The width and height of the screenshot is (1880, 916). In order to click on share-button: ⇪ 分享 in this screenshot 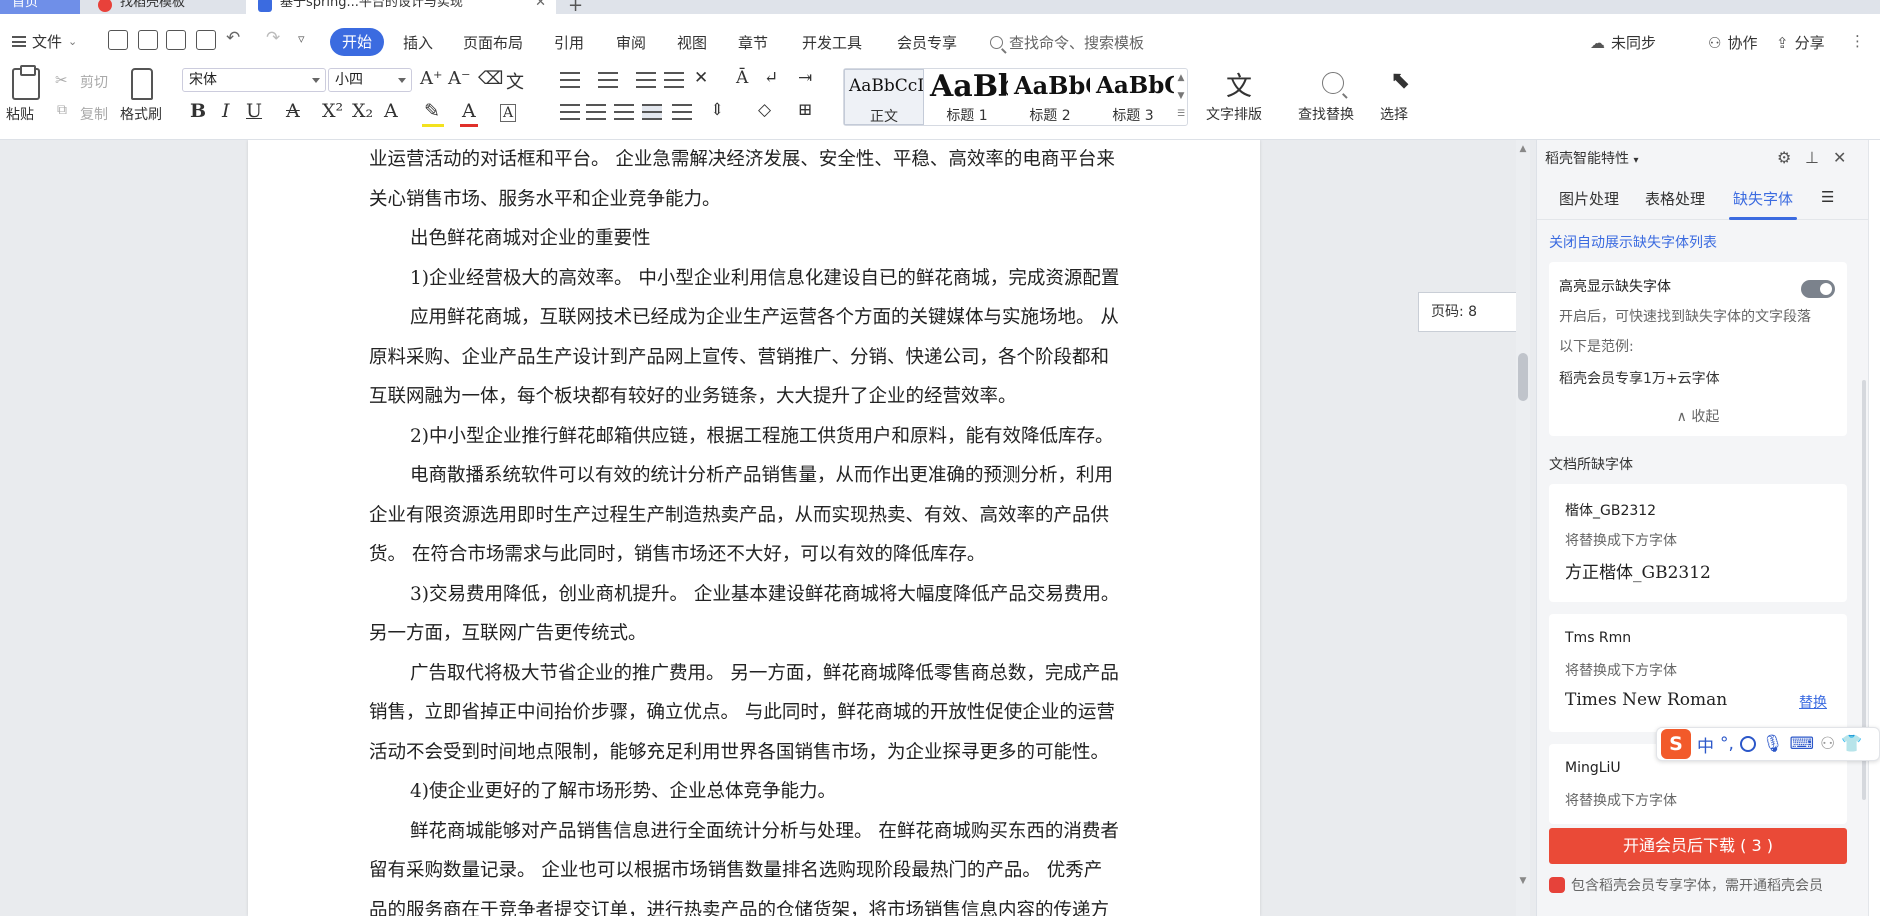, I will do `click(1800, 42)`.